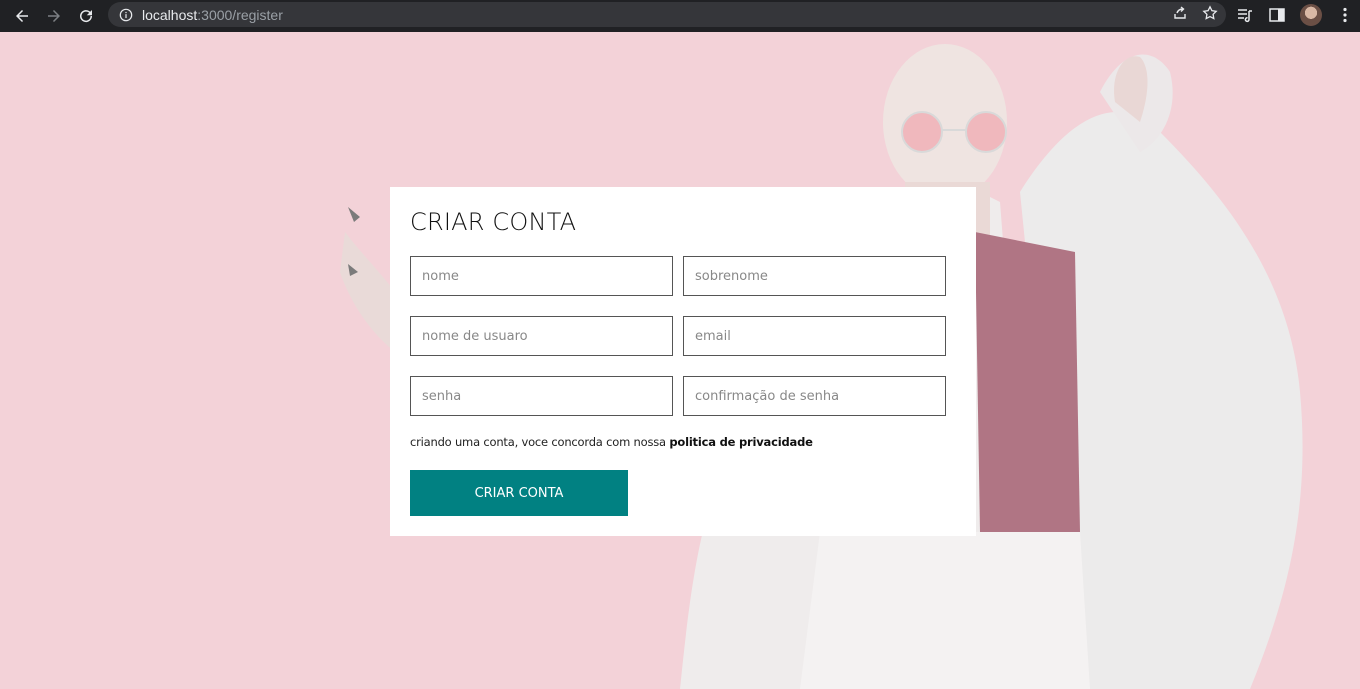 The image size is (1360, 689). What do you see at coordinates (667, 14) in the screenshot?
I see `address-bar: localhost:3000/register` at bounding box center [667, 14].